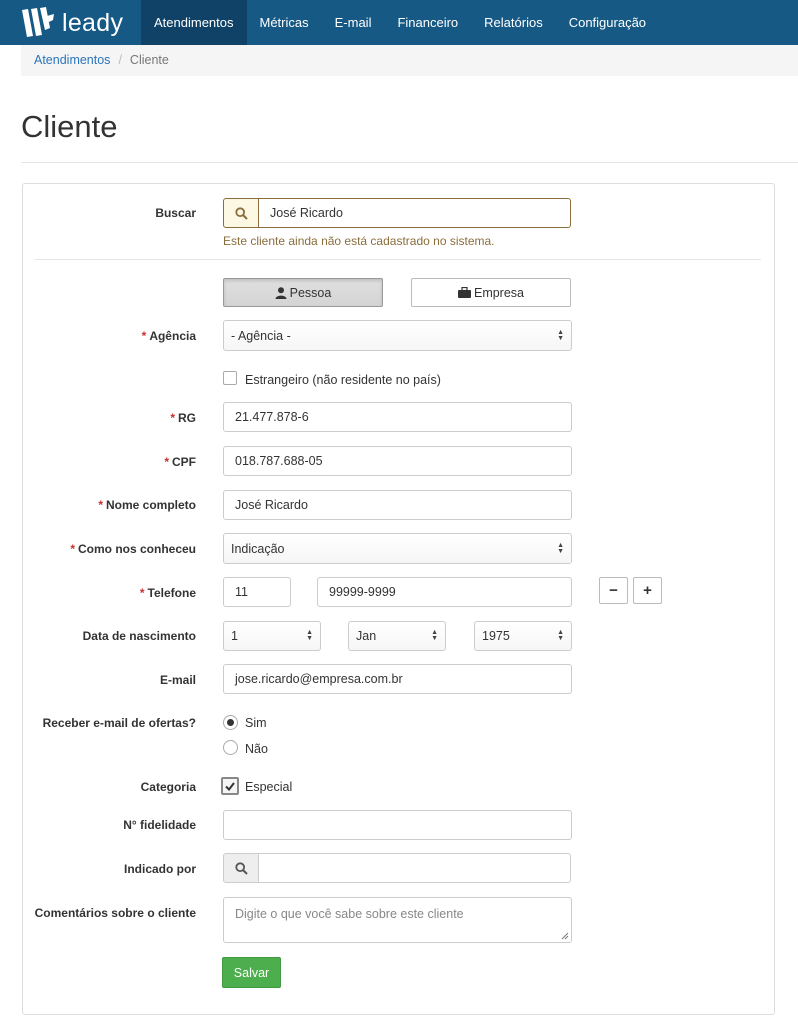 The image size is (798, 1024). I want to click on nav-relatorios: Relatórios, so click(513, 22).